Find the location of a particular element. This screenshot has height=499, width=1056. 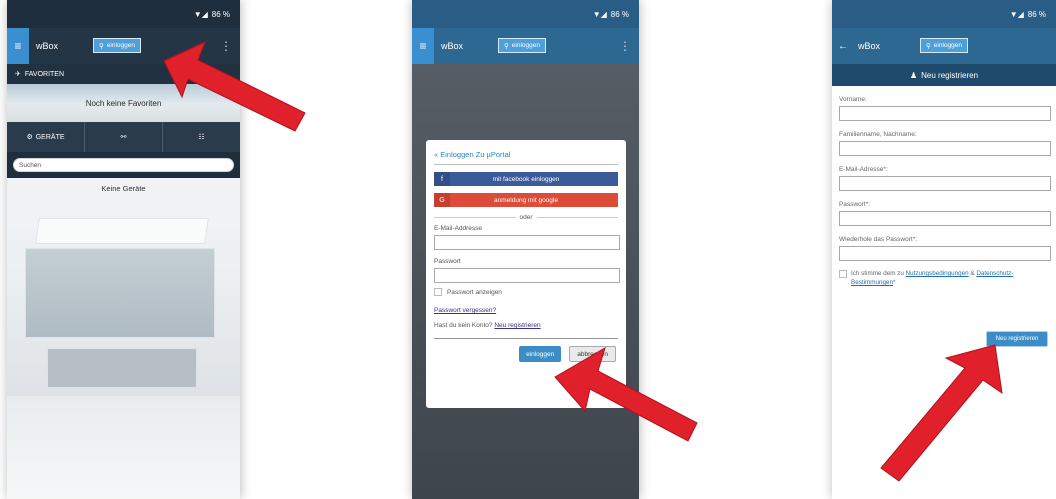

google-login-button: G anmeldung mit google is located at coordinates (526, 200).